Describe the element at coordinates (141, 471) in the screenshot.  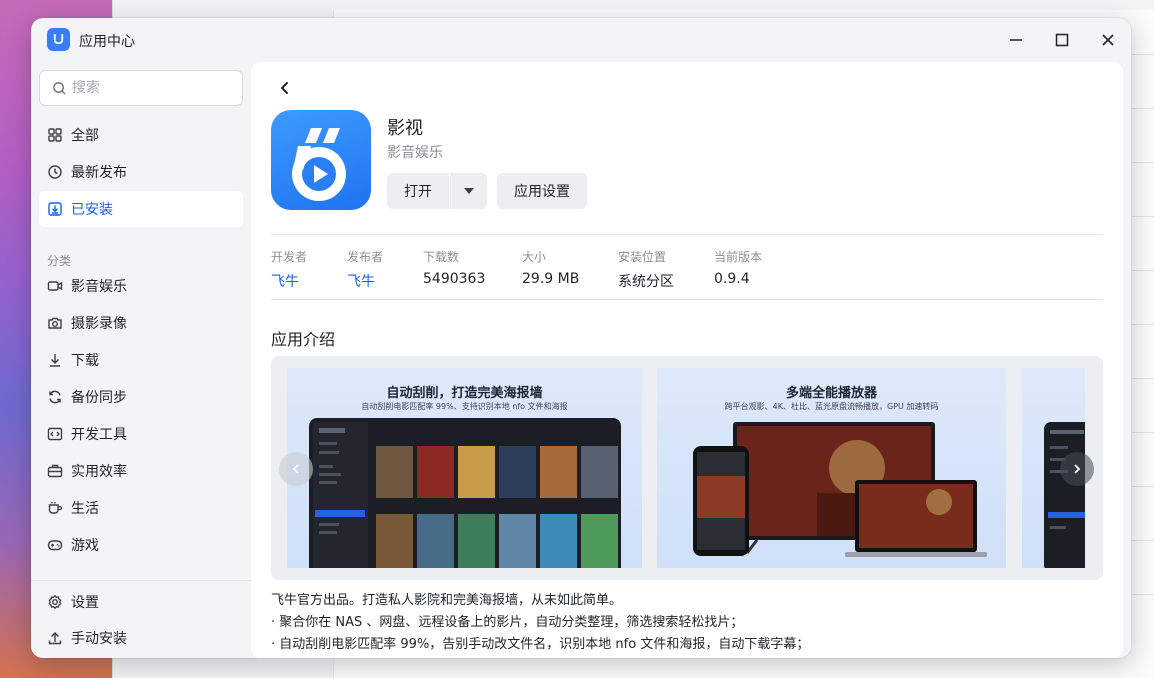
I see `nav-item-productivity: 实用效率` at that location.